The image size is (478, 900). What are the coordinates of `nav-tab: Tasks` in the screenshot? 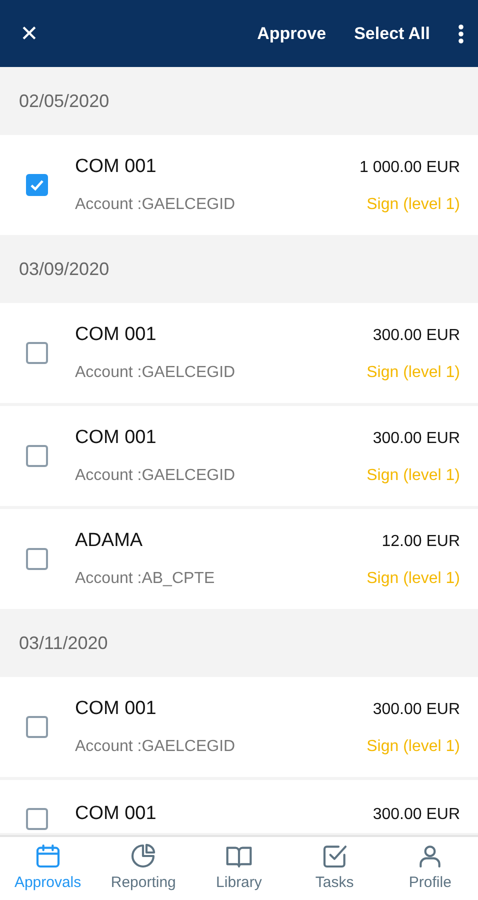 It's located at (334, 868).